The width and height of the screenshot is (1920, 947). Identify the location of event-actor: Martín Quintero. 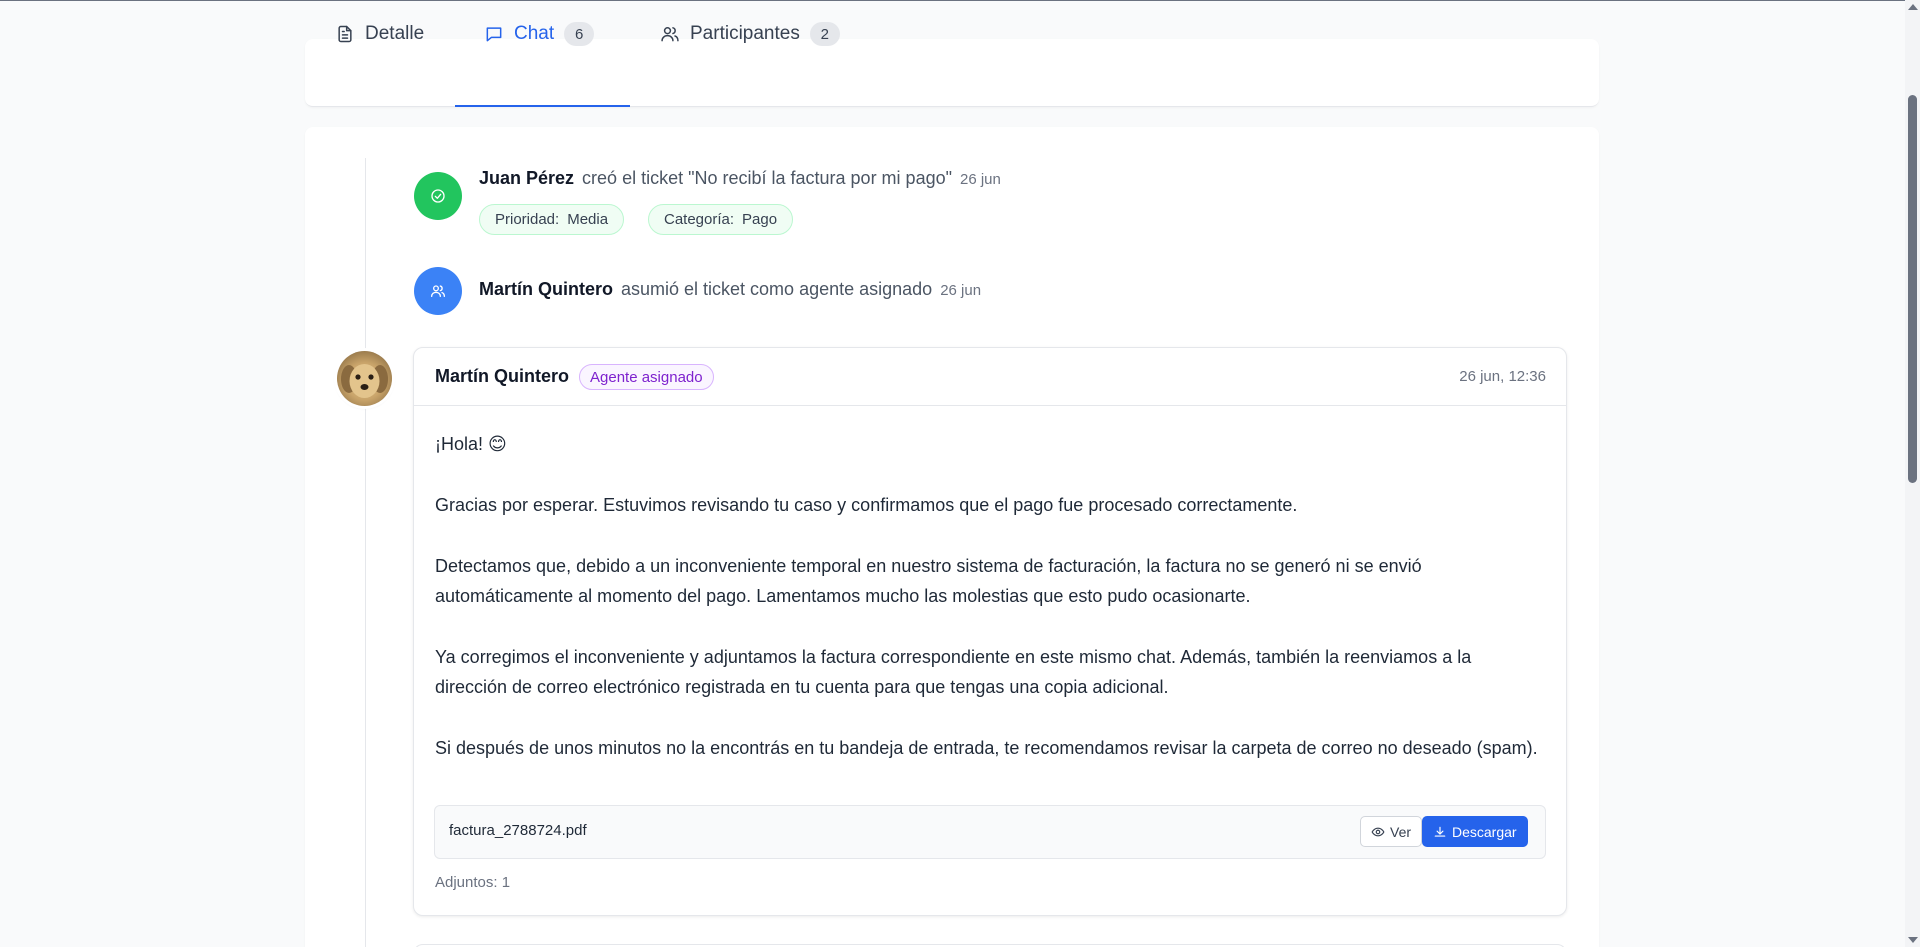
(546, 289).